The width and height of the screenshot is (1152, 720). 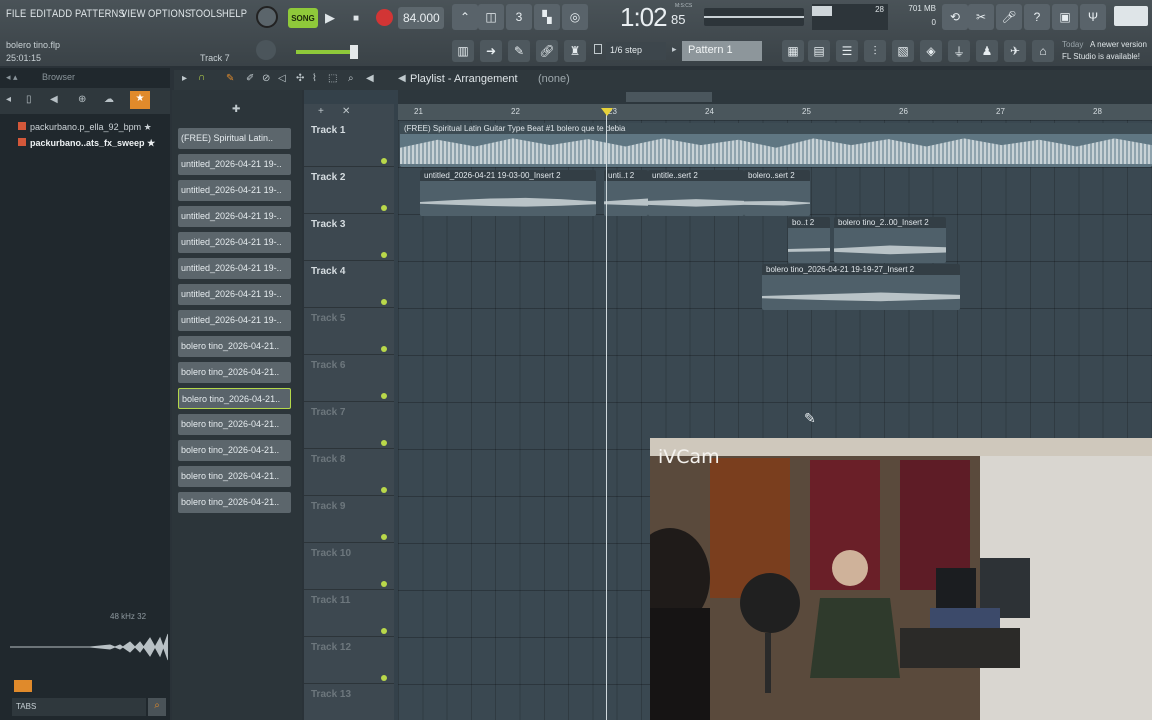 I want to click on track-header: Track 11, so click(x=349, y=613).